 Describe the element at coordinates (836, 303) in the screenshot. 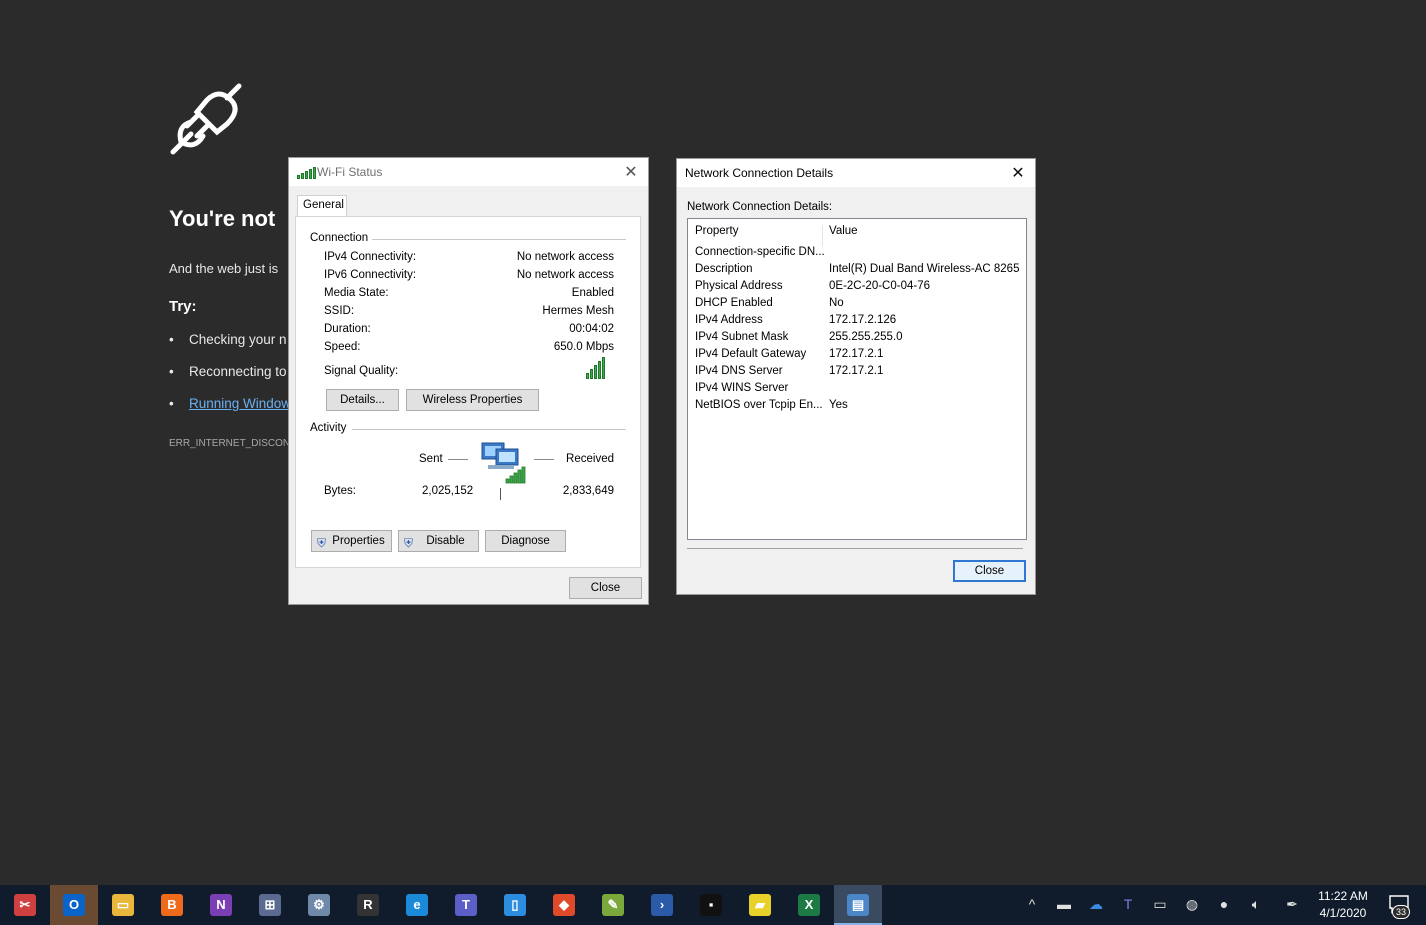

I see `value-cell: No` at that location.